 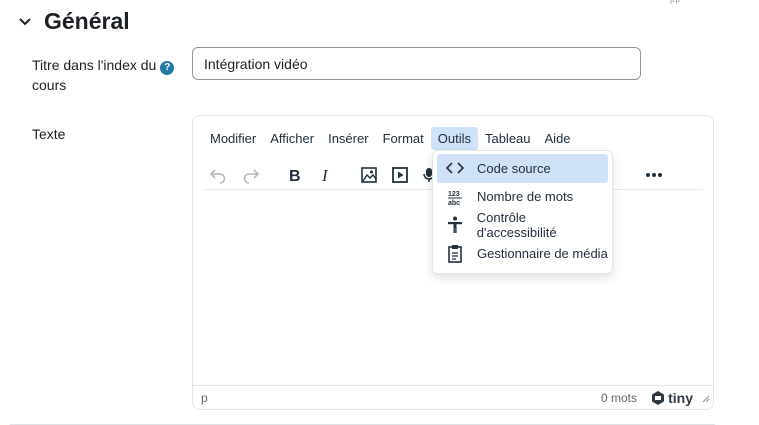 I want to click on menu-format: Format, so click(x=403, y=138).